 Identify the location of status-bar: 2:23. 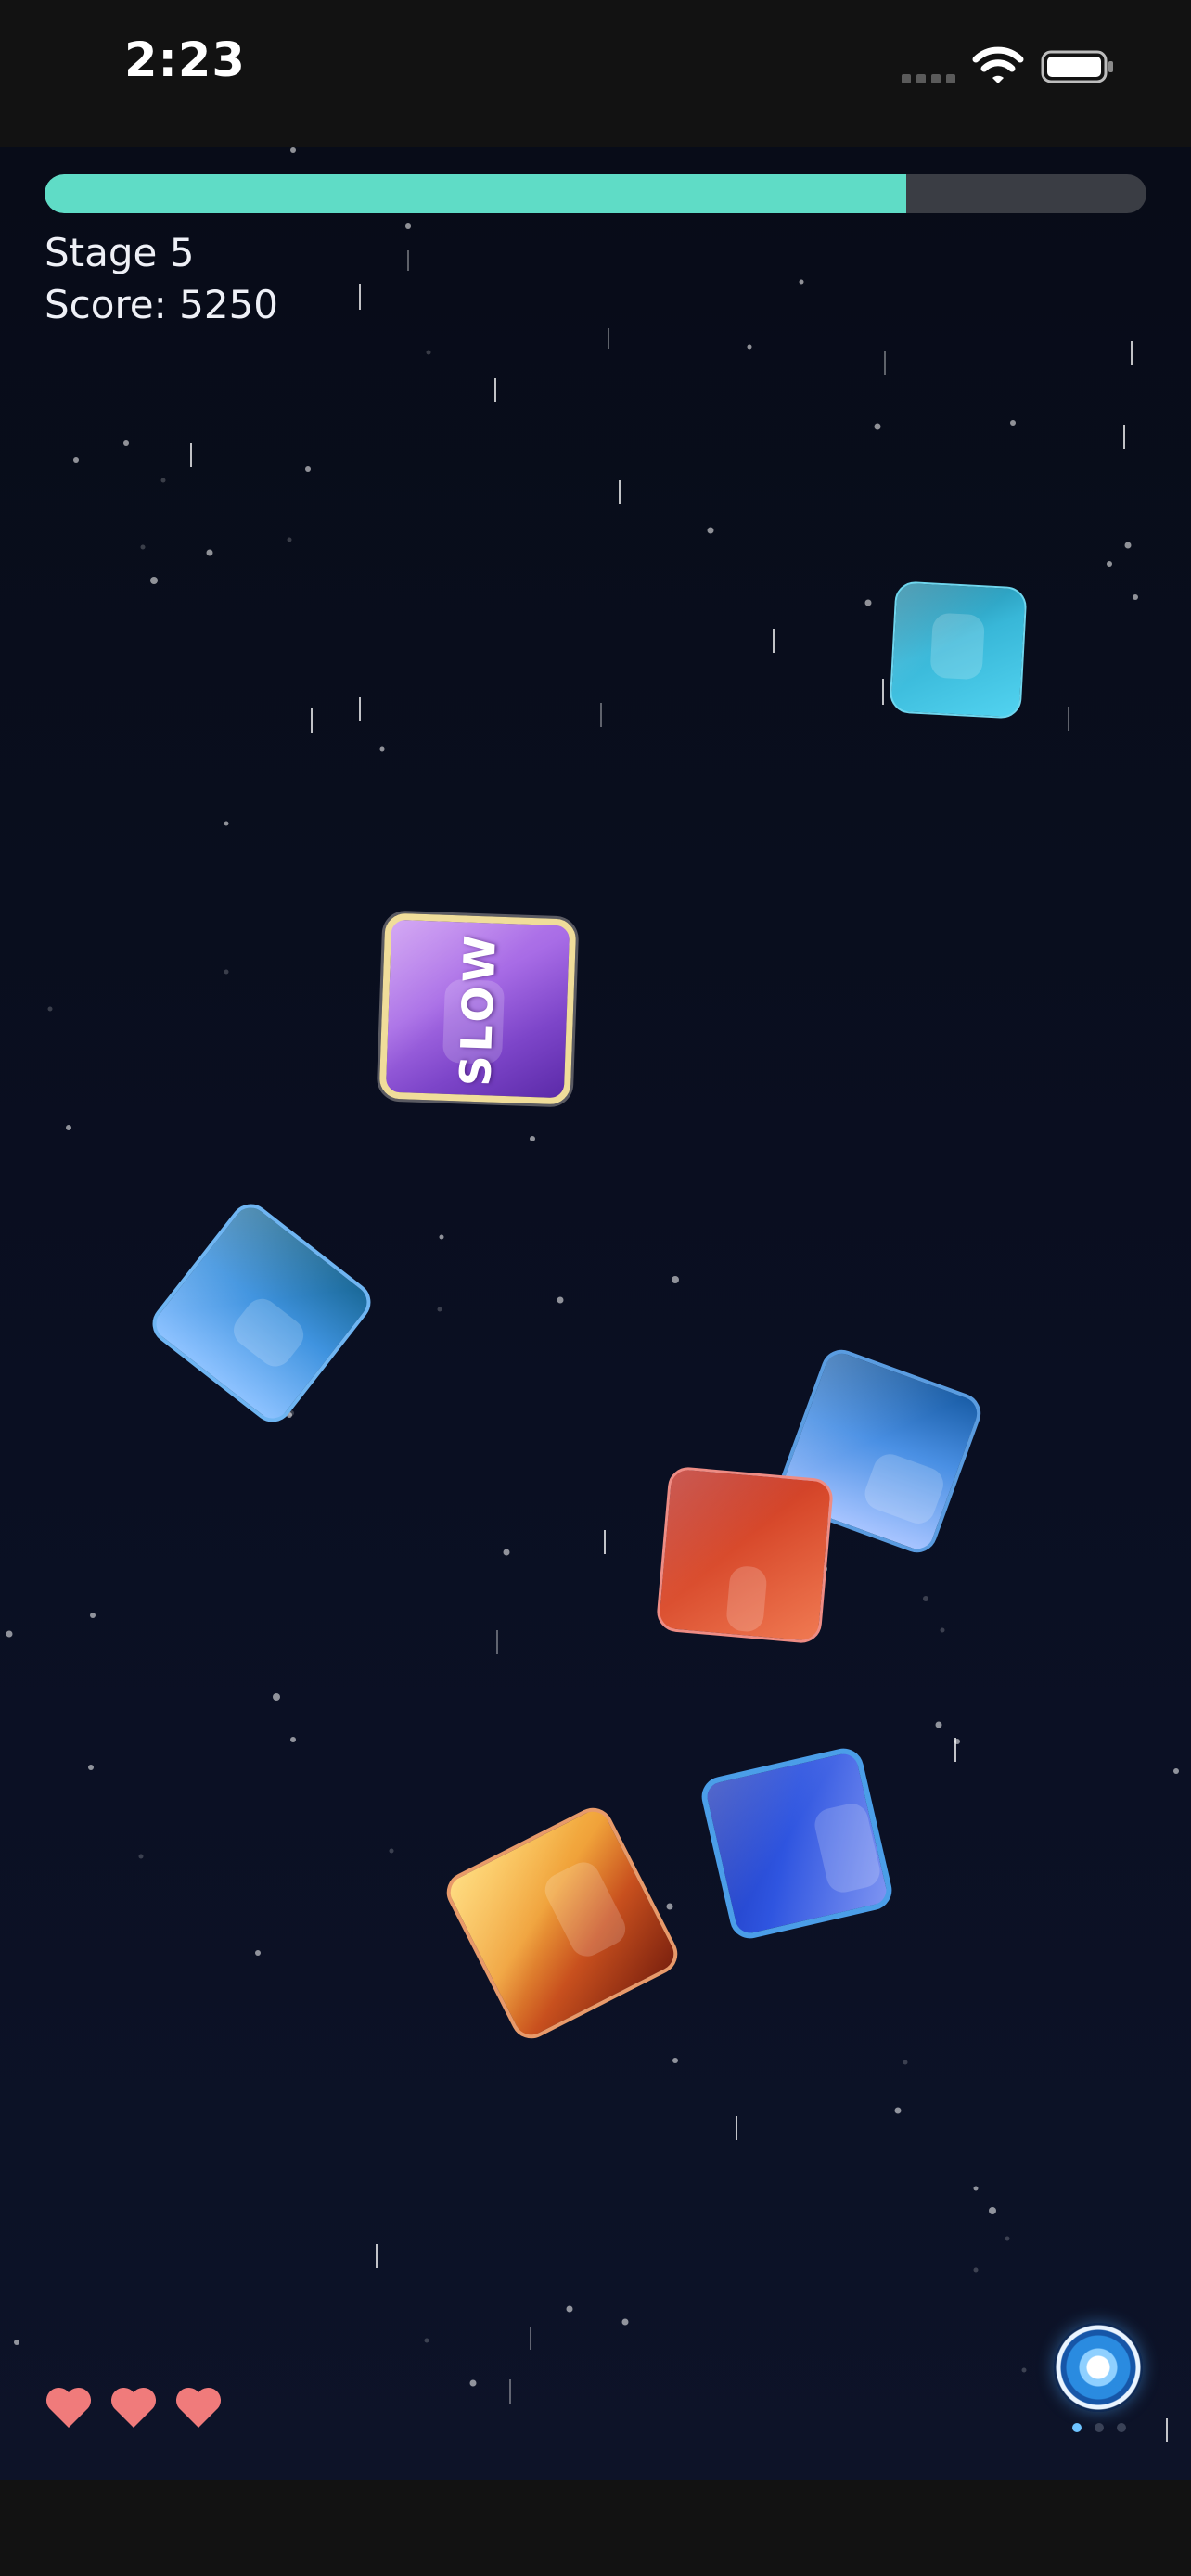
(595, 74).